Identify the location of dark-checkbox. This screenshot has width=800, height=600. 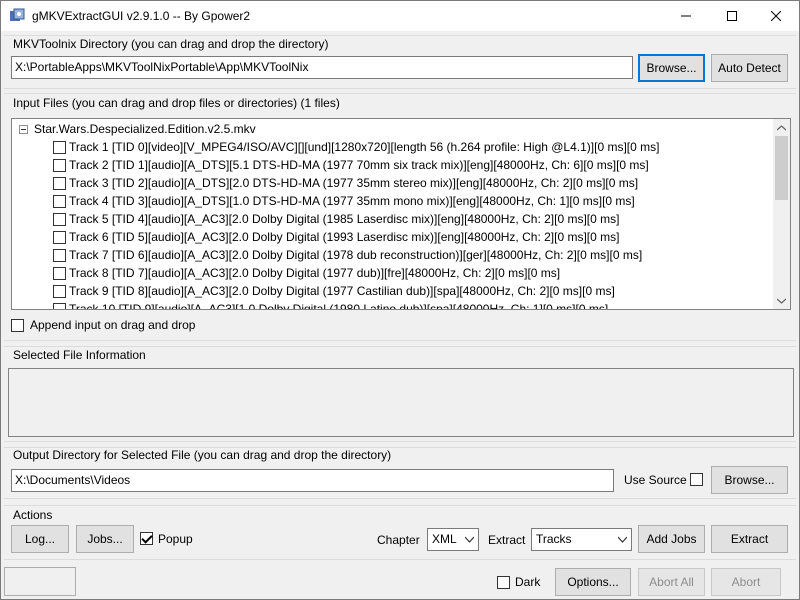
(503, 582).